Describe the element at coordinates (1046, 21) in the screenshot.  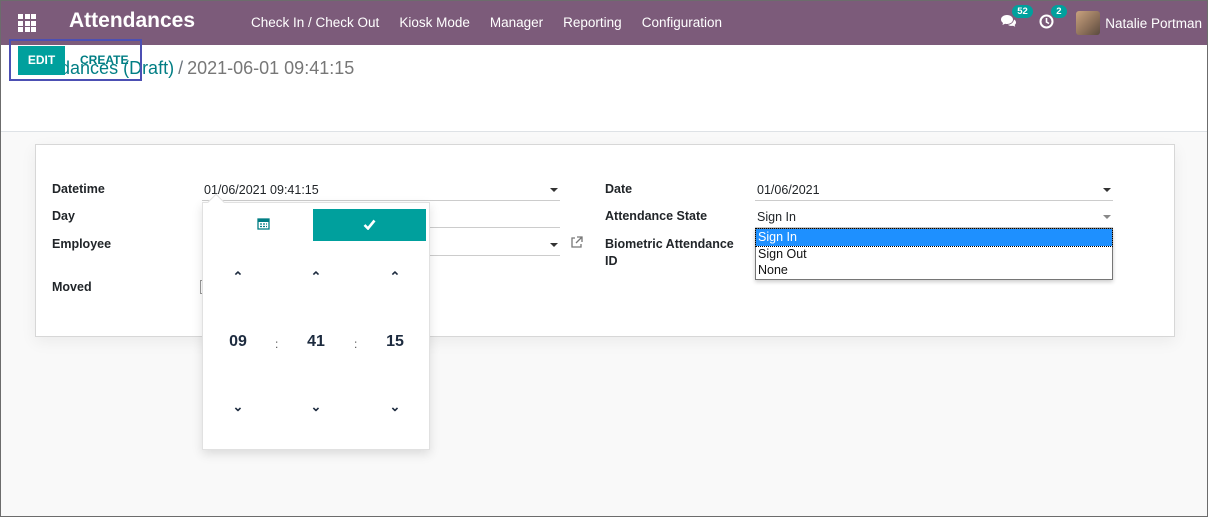
I see `clock-icon` at that location.